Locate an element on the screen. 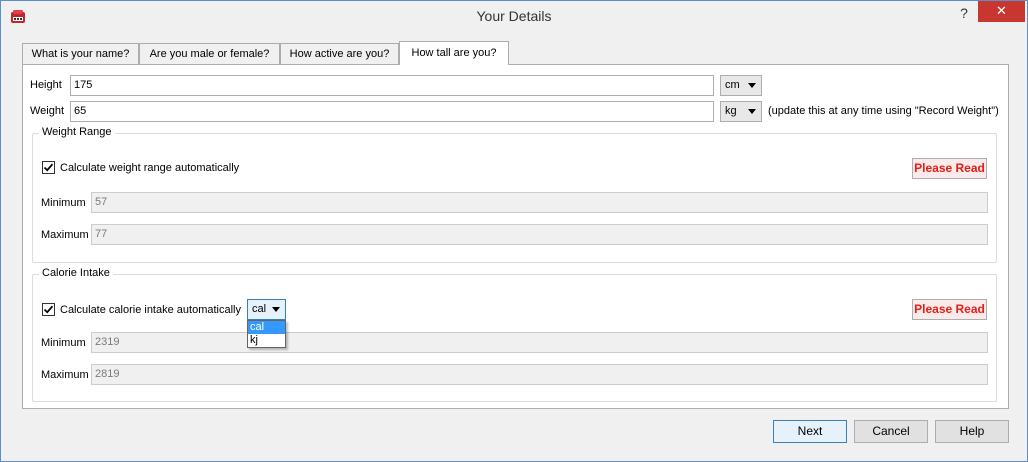  calorie-unit-option-kj: kj is located at coordinates (266, 340).